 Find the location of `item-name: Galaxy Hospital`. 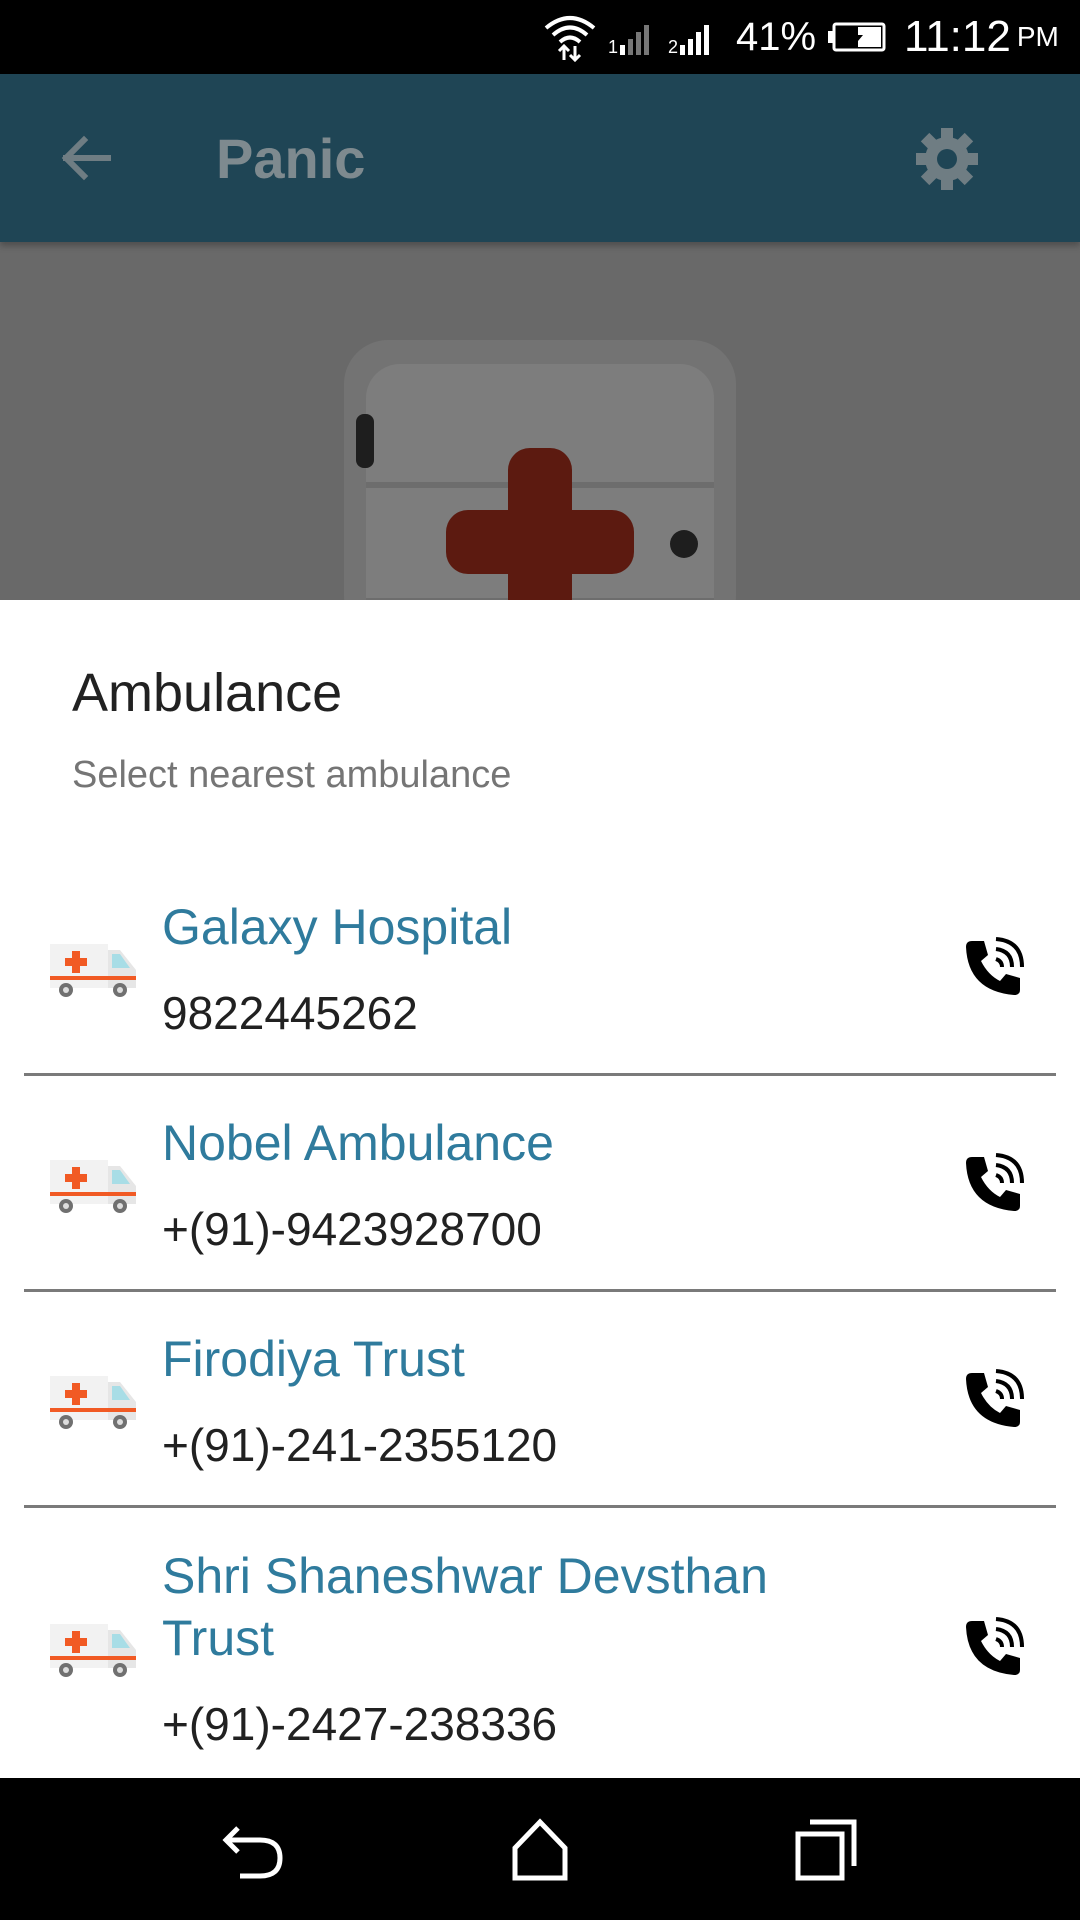

item-name: Galaxy Hospital is located at coordinates (337, 927).